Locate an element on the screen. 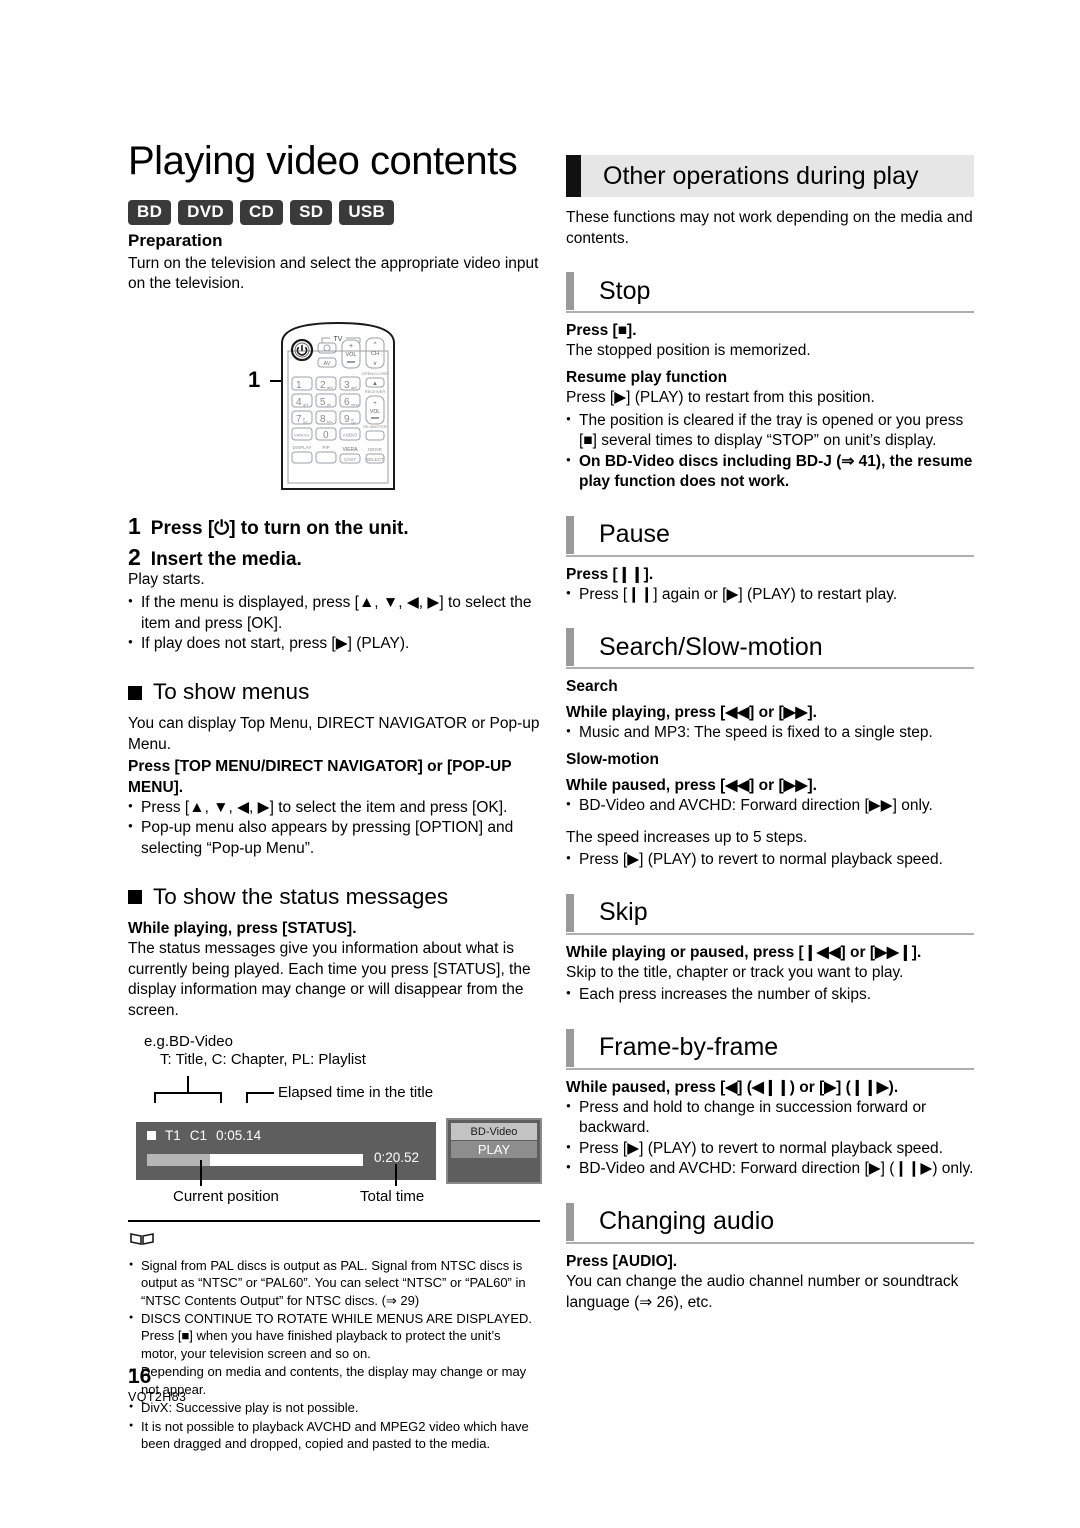 The image size is (1080, 1528). total-time-label: Total time is located at coordinates (392, 1197).